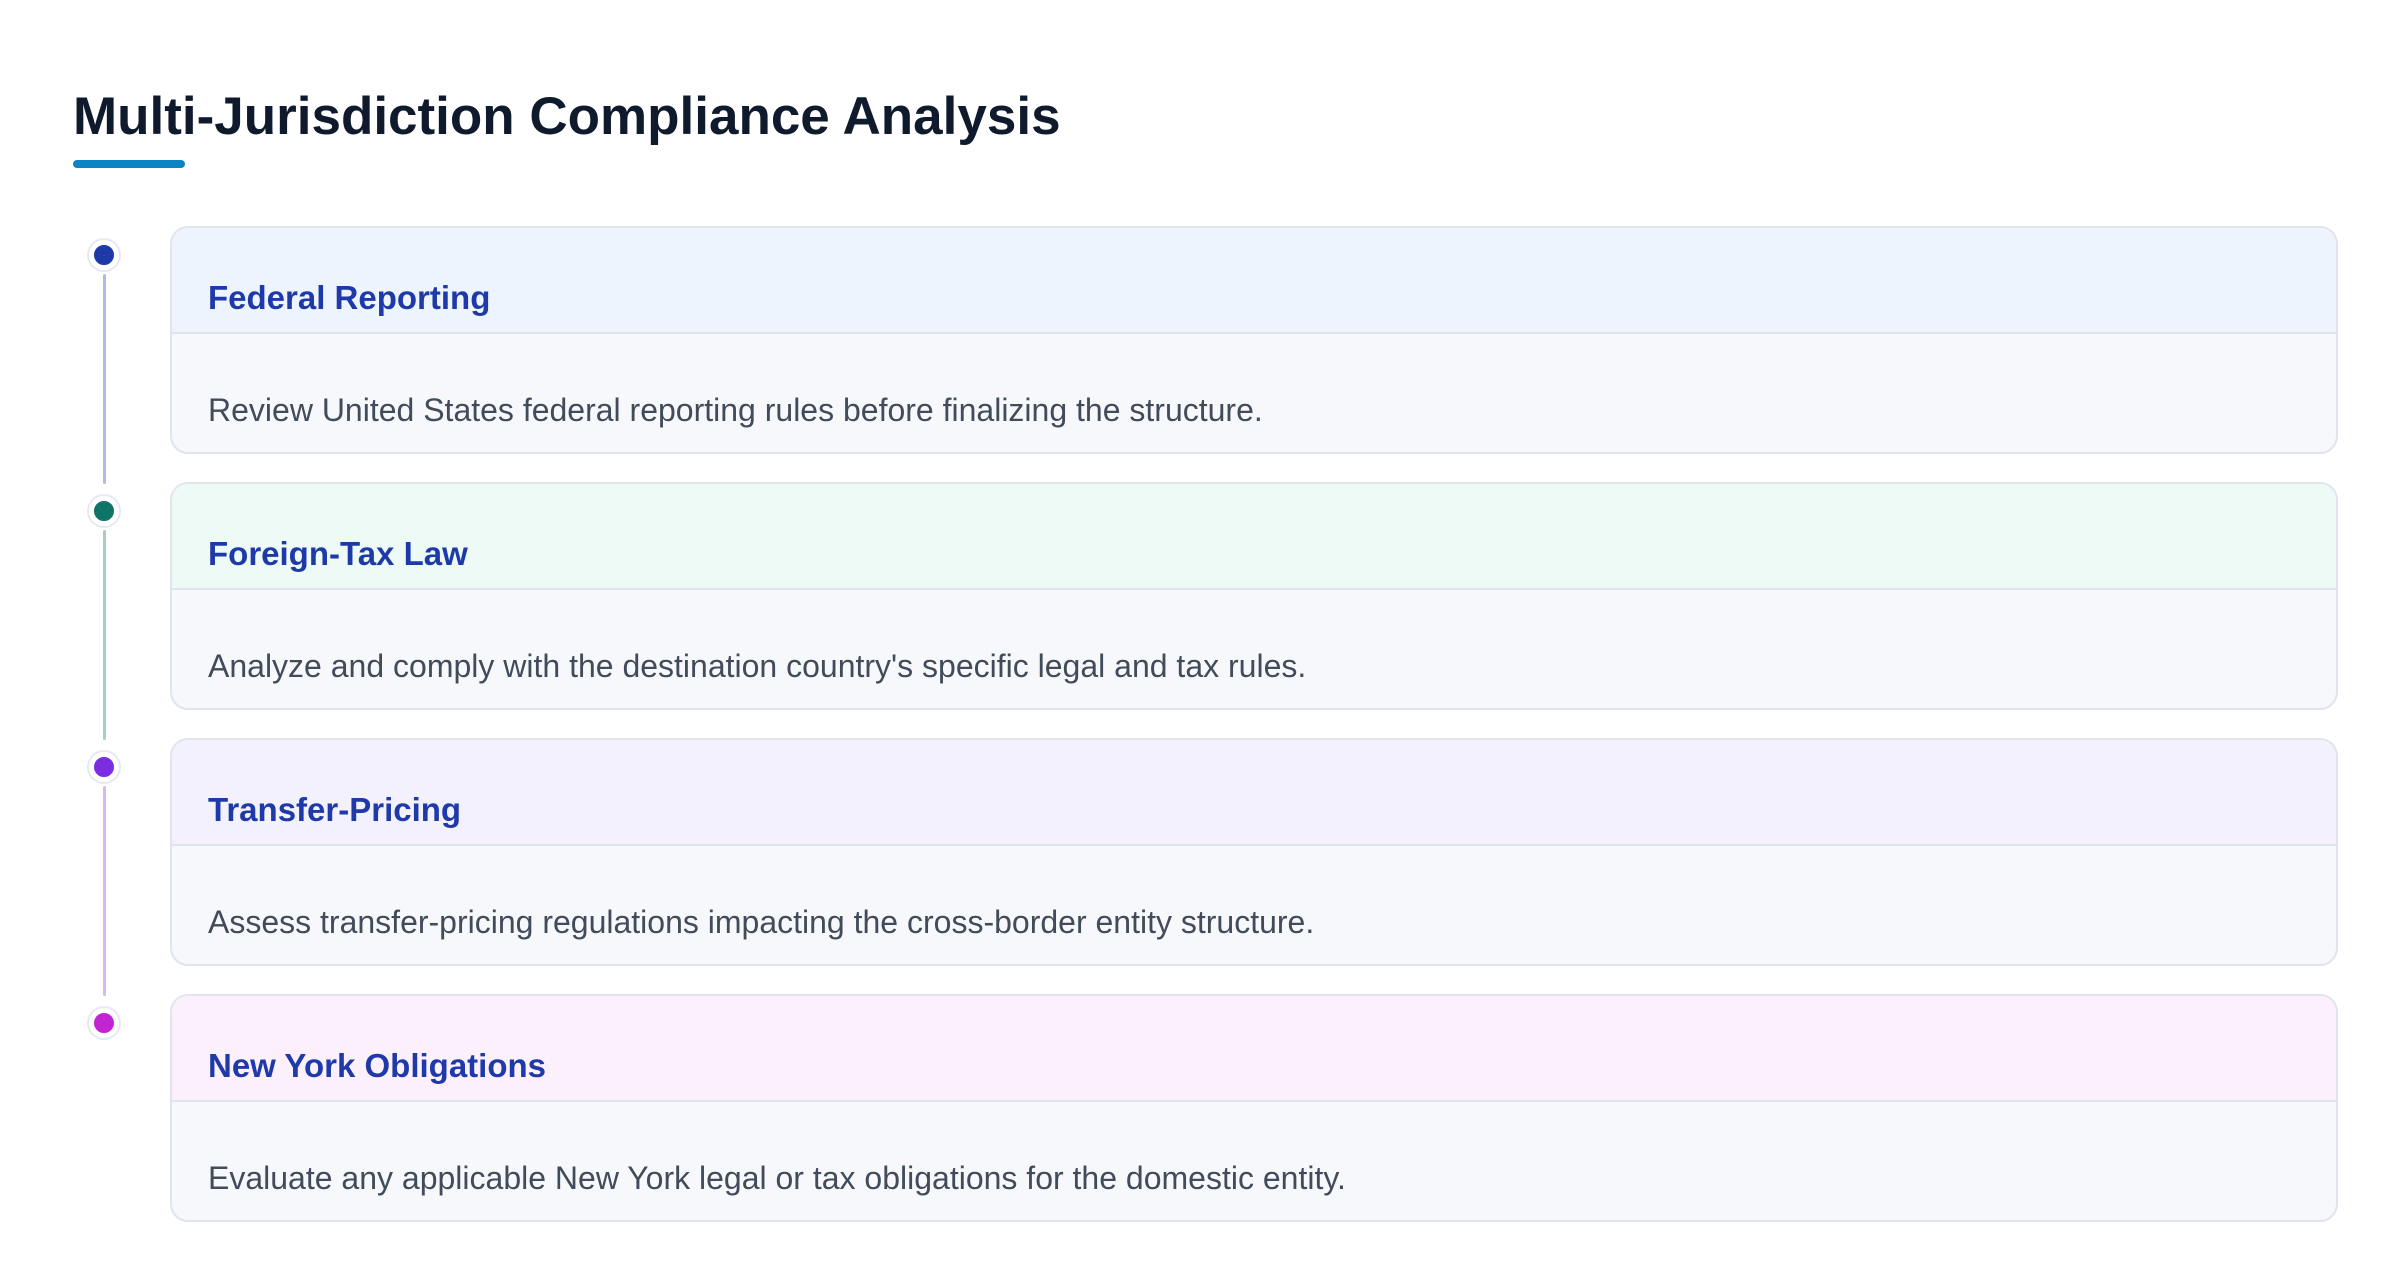  I want to click on step-title: Federal Reporting, so click(349, 297).